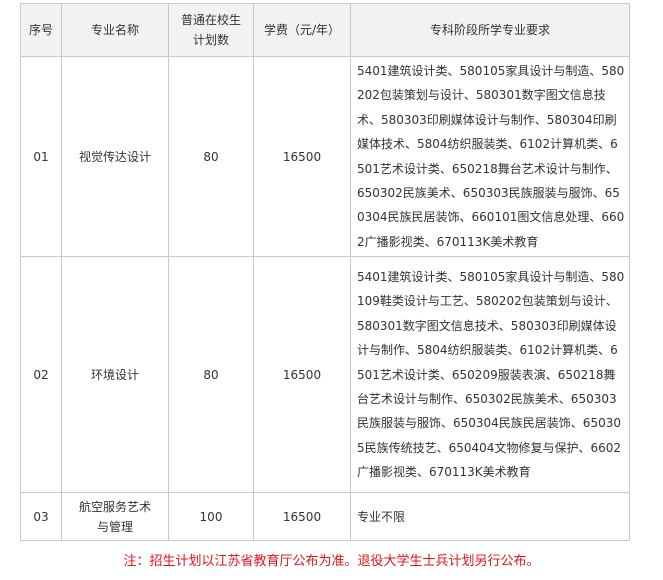 The height and width of the screenshot is (580, 663). What do you see at coordinates (41, 156) in the screenshot?
I see `row-index: 01` at bounding box center [41, 156].